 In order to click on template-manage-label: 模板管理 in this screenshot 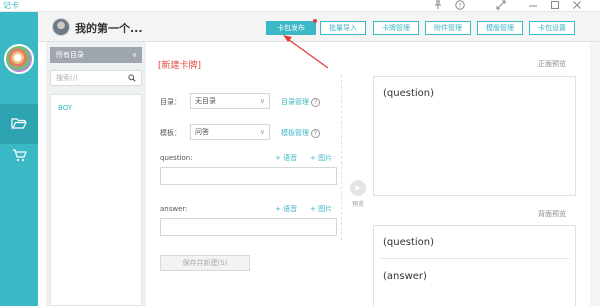, I will do `click(295, 133)`.